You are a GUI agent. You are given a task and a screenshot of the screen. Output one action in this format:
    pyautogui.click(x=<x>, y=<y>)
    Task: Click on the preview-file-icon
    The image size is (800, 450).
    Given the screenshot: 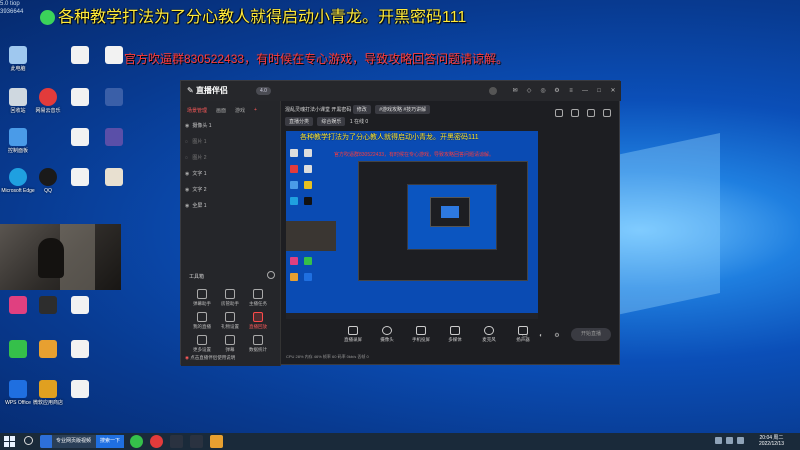 What is the action you would take?
    pyautogui.click(x=308, y=153)
    